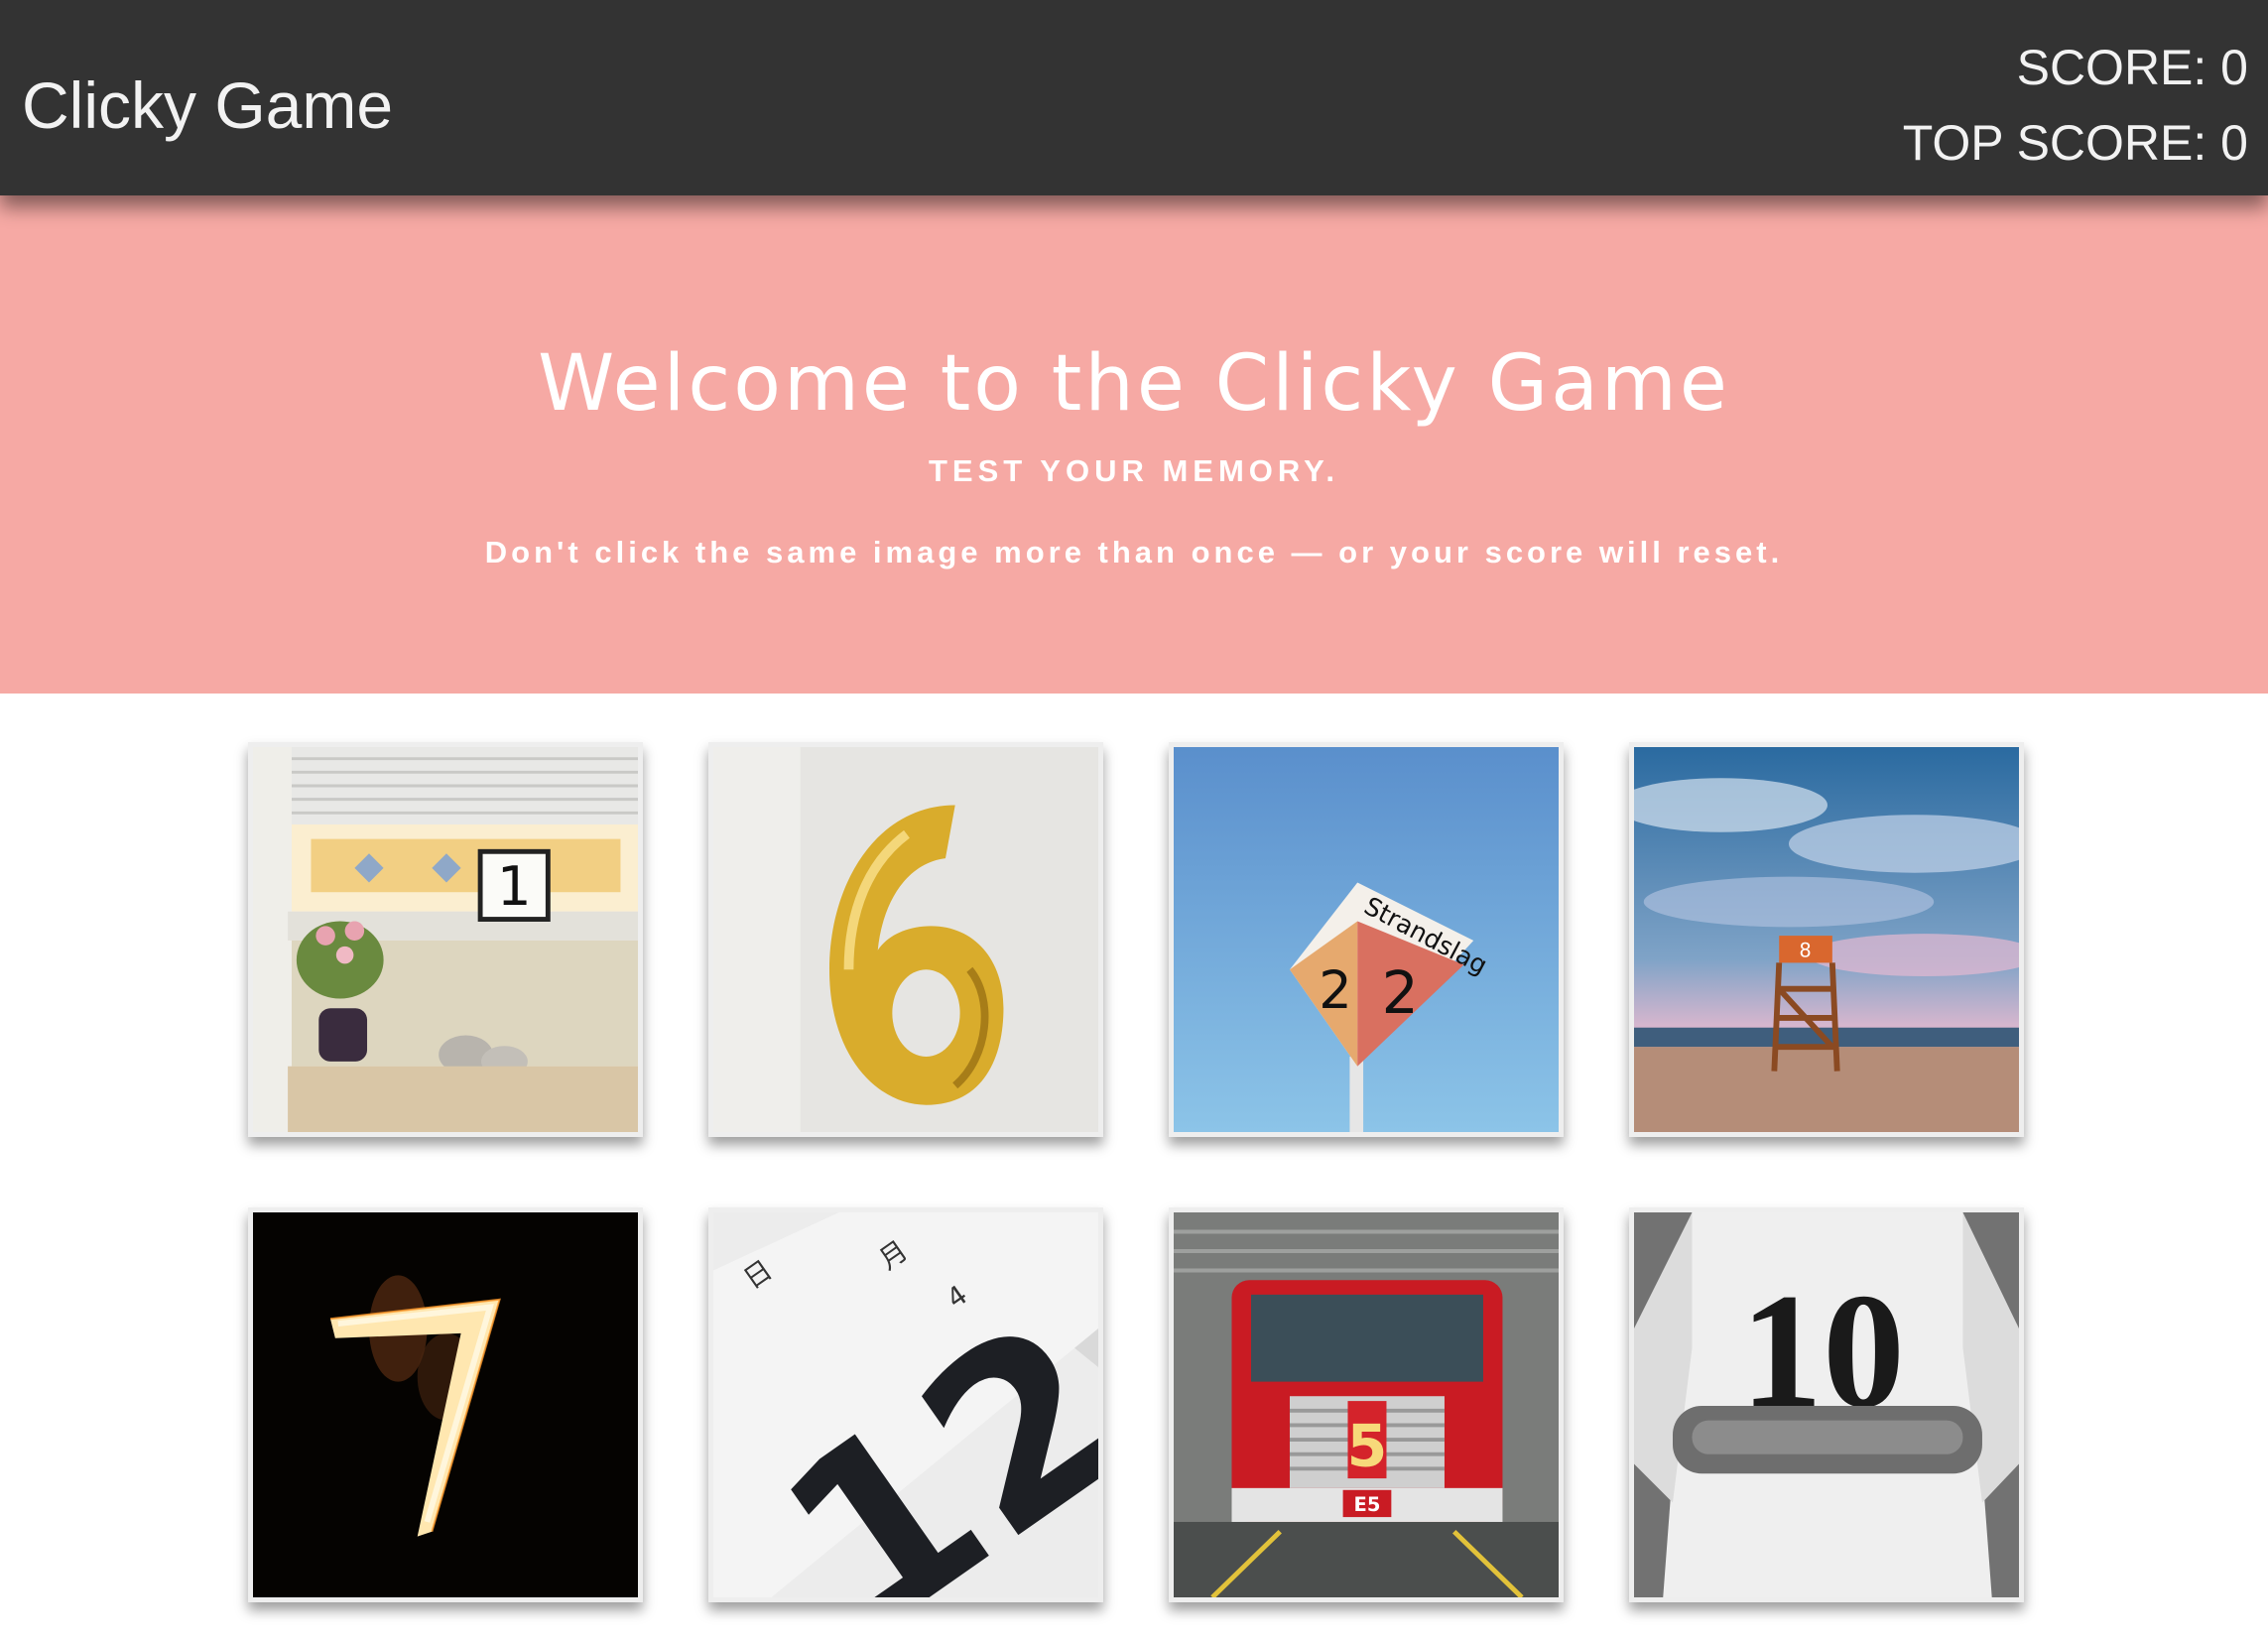 The width and height of the screenshot is (2268, 1643). Describe the element at coordinates (2075, 113) in the screenshot. I see `score-panel: SCORE: 0 TOP SCORE: 0` at that location.